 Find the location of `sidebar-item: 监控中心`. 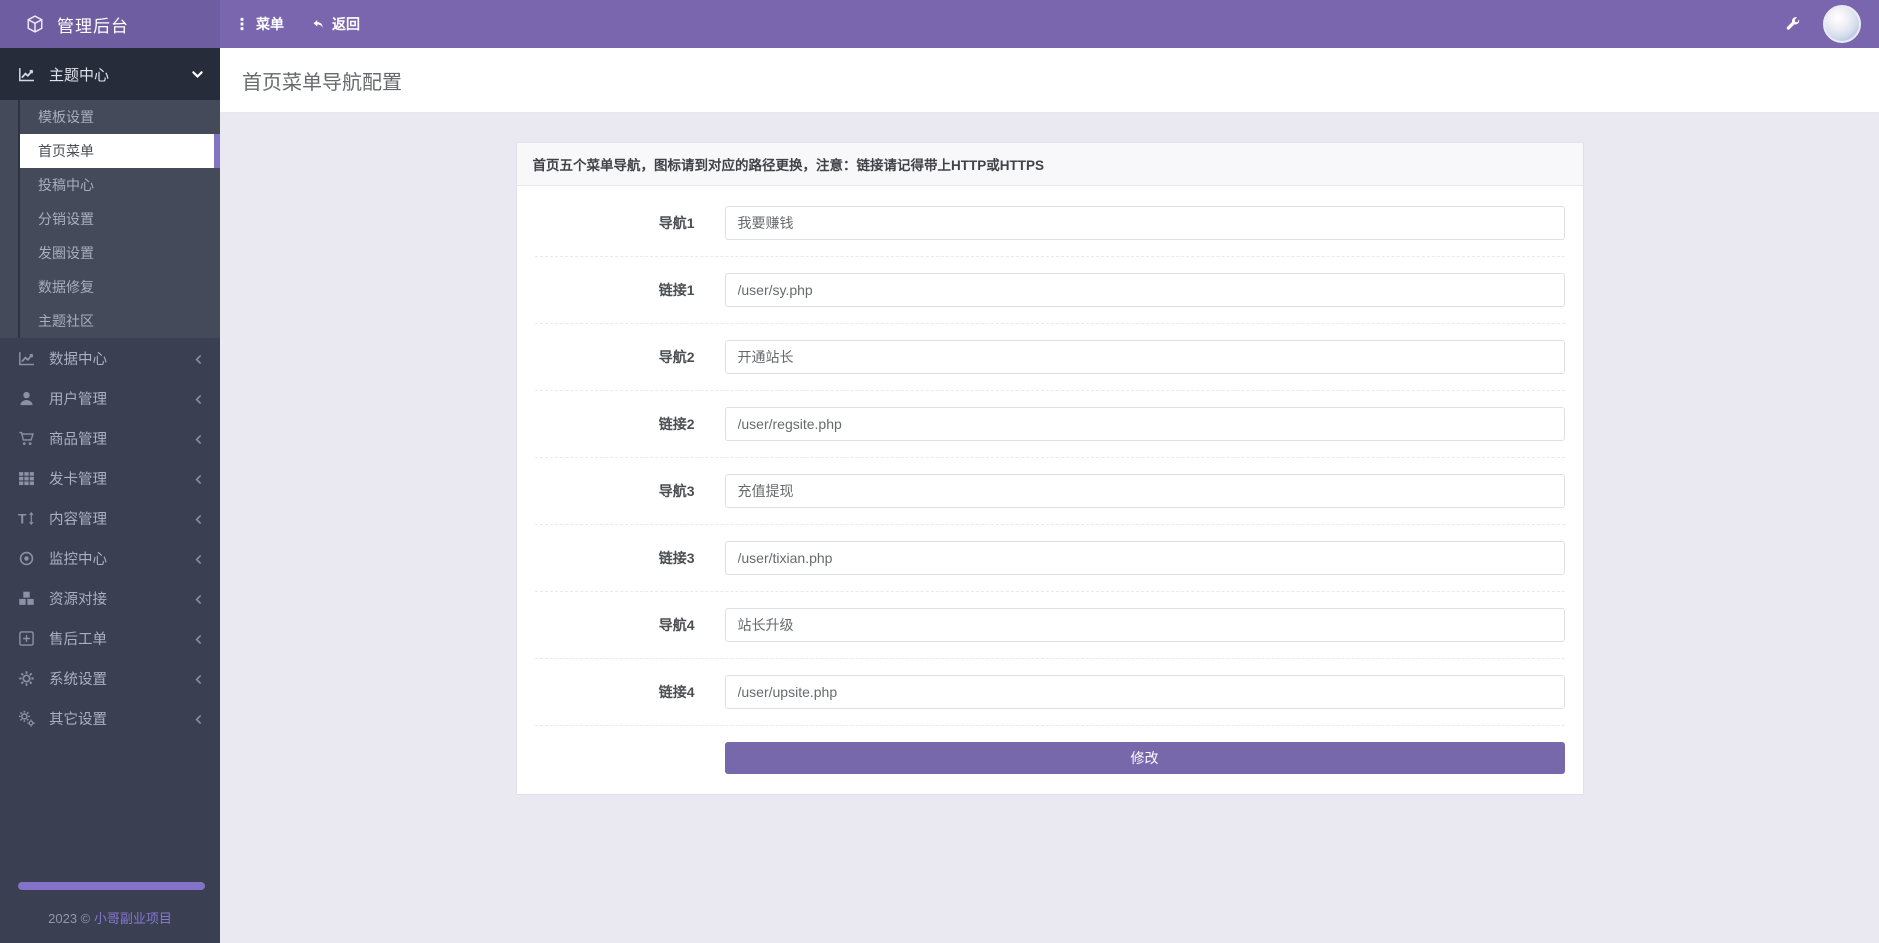

sidebar-item: 监控中心 is located at coordinates (110, 558).